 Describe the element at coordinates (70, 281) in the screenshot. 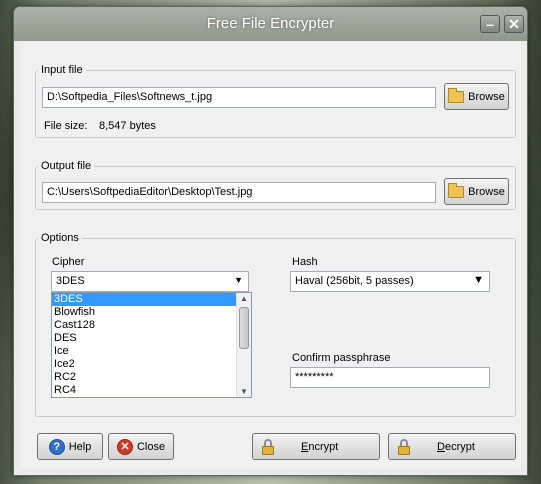

I see `cipher-selected-value: 3DES` at that location.